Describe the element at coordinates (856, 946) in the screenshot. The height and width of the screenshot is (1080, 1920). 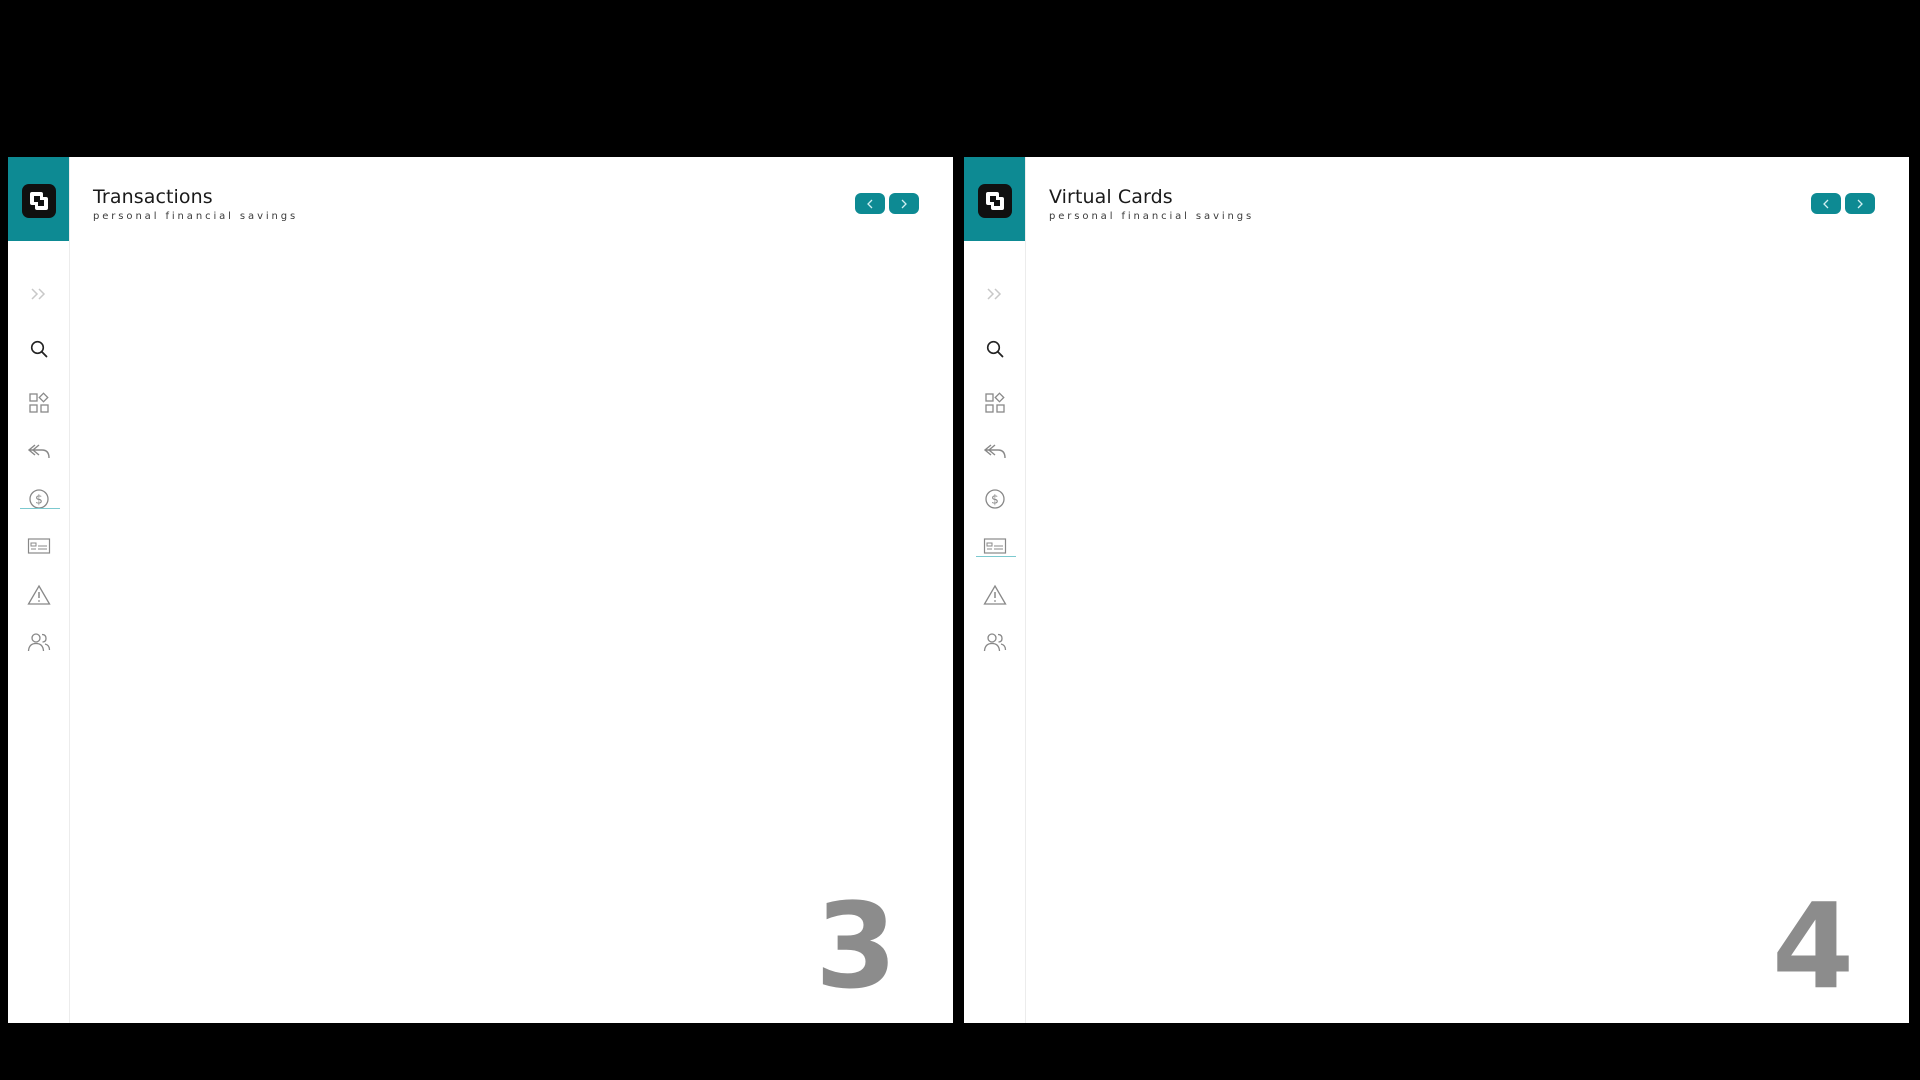
I see `page-number: 3` at that location.